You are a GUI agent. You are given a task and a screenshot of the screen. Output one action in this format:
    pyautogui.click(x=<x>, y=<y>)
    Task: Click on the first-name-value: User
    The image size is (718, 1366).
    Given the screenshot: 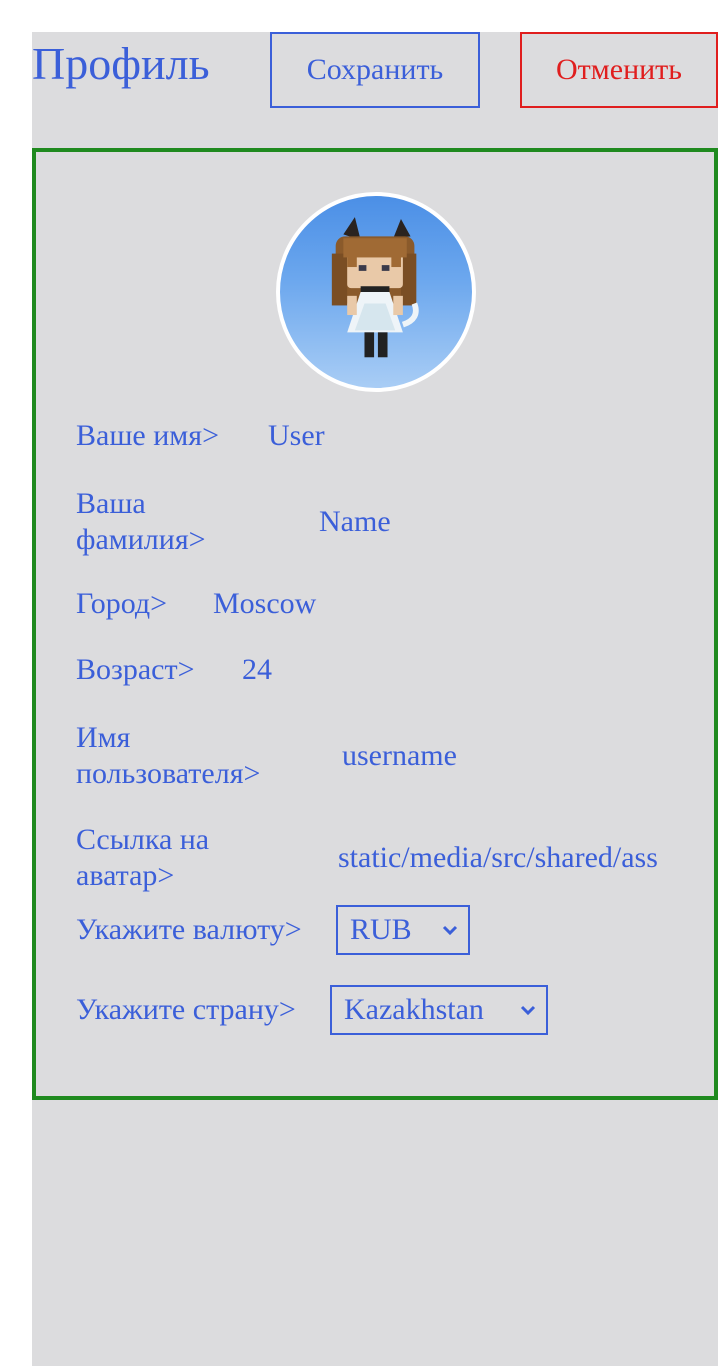 What is the action you would take?
    pyautogui.click(x=296, y=436)
    